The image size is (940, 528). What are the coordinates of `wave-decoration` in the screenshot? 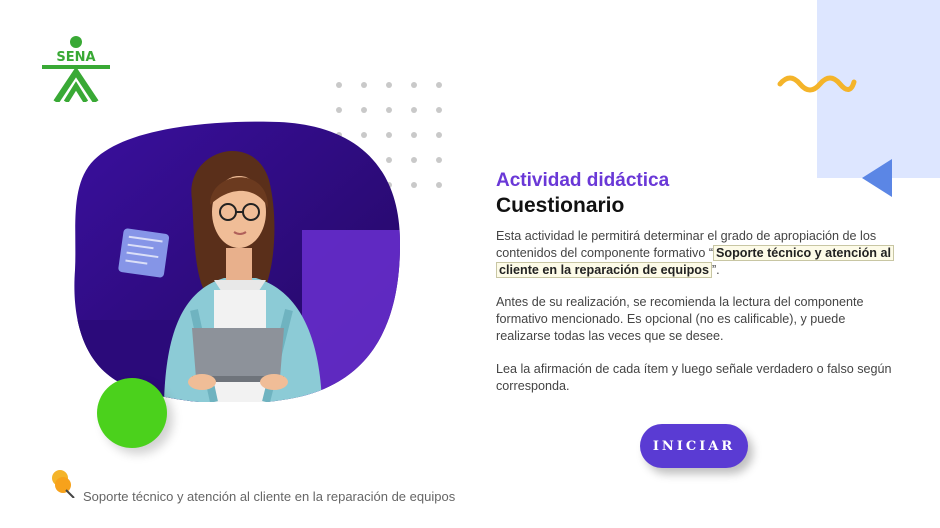 It's located at (817, 84).